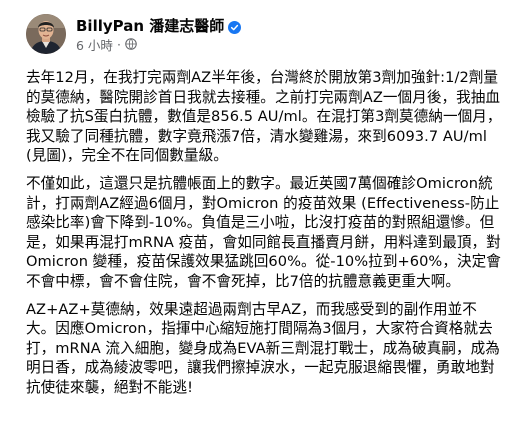 The width and height of the screenshot is (522, 426). Describe the element at coordinates (131, 44) in the screenshot. I see `public-globe-icon` at that location.